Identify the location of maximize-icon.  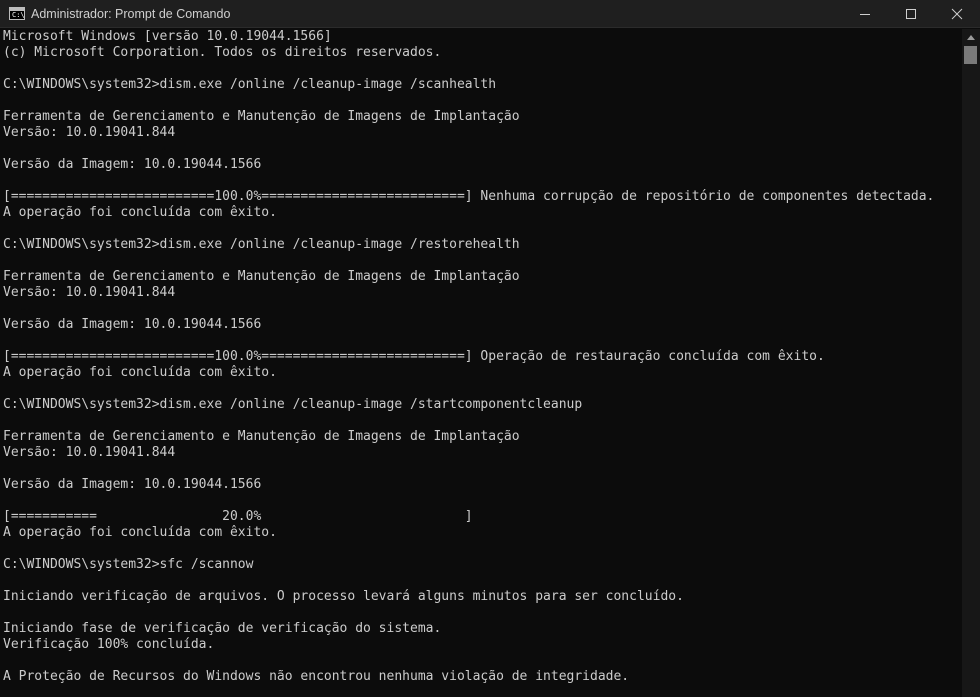
(911, 14).